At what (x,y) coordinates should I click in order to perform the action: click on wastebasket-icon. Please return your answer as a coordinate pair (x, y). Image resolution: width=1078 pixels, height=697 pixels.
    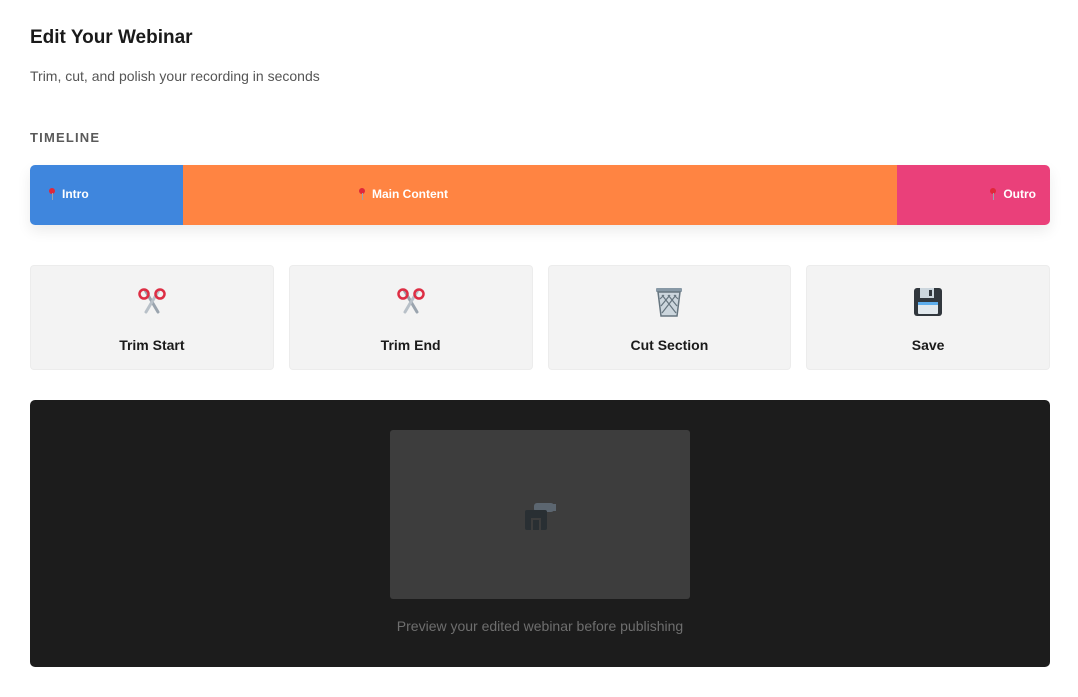
    Looking at the image, I should click on (669, 302).